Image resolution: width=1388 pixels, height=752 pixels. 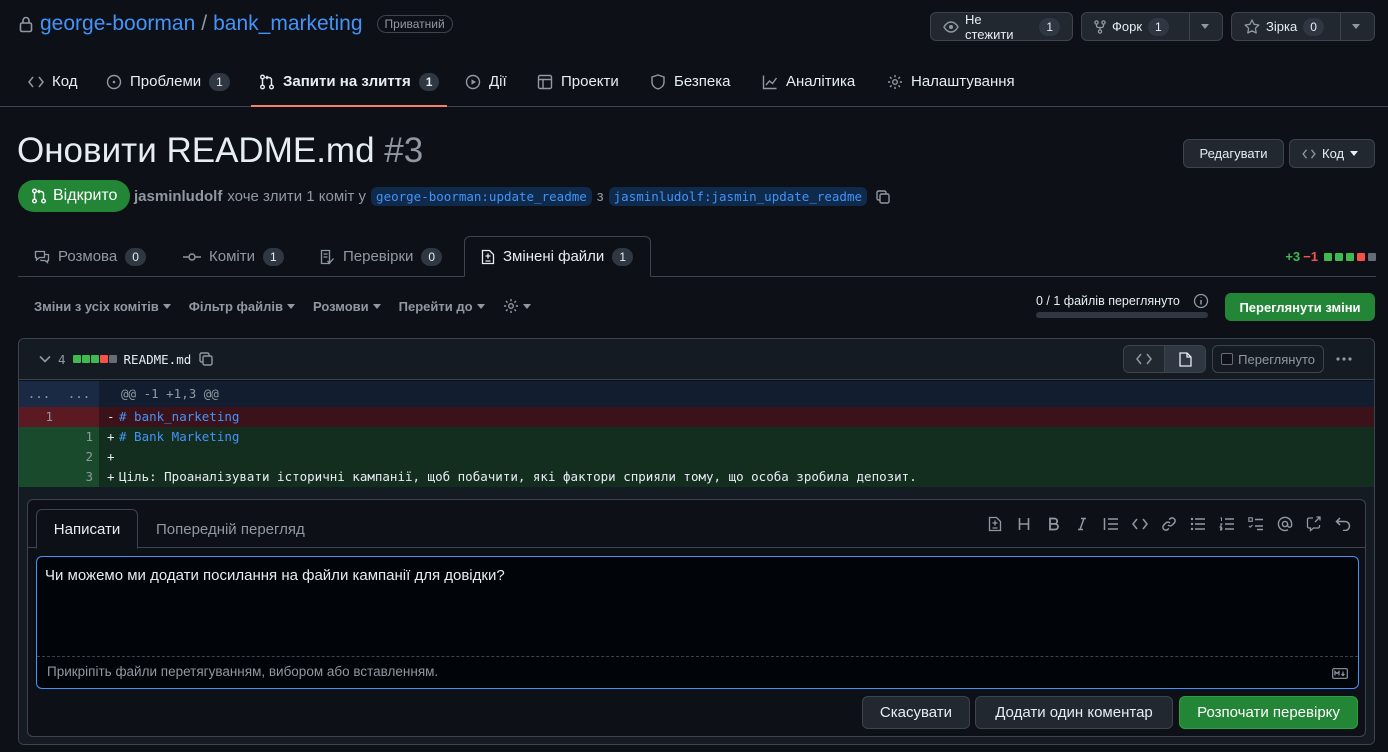 What do you see at coordinates (1169, 524) in the screenshot?
I see `link-icon` at bounding box center [1169, 524].